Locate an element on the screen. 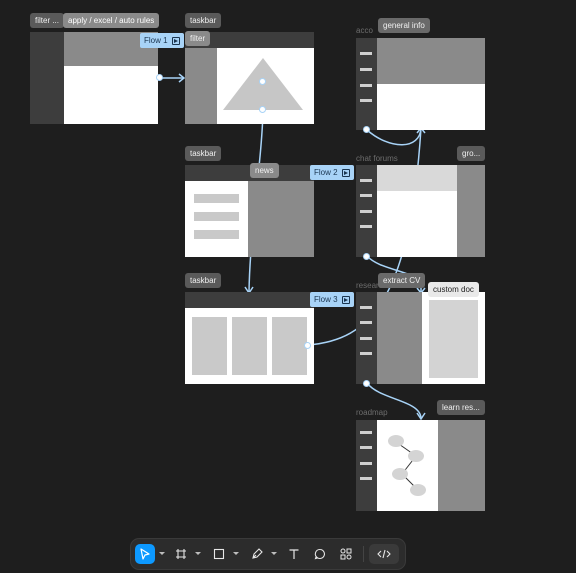  comment-tool-button is located at coordinates (320, 554).